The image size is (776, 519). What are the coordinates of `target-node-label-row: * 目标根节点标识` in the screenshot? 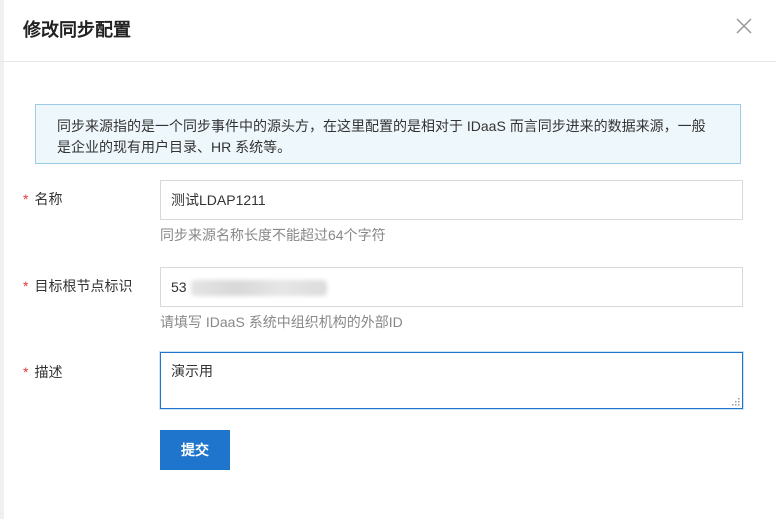 It's located at (77, 286).